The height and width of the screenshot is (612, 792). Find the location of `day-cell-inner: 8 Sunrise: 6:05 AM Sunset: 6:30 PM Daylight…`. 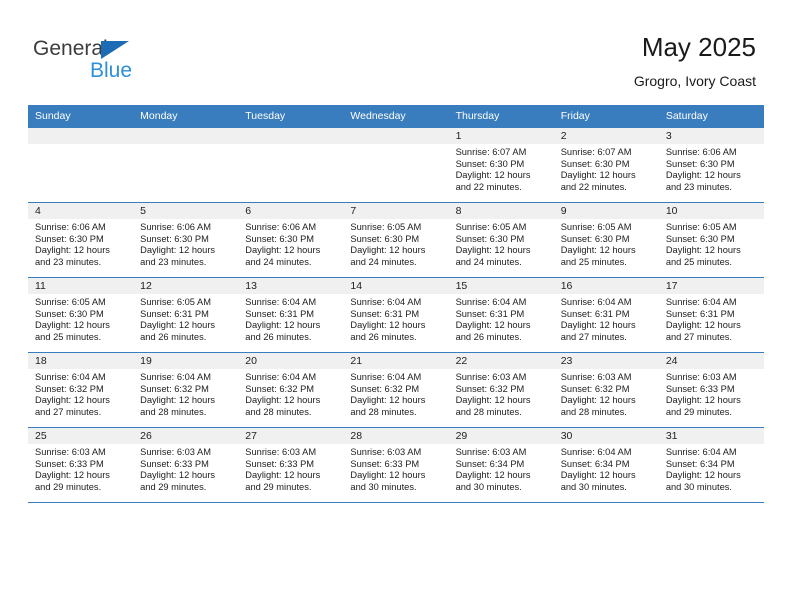

day-cell-inner: 8 Sunrise: 6:05 AM Sunset: 6:30 PM Daylight… is located at coordinates (501, 240).